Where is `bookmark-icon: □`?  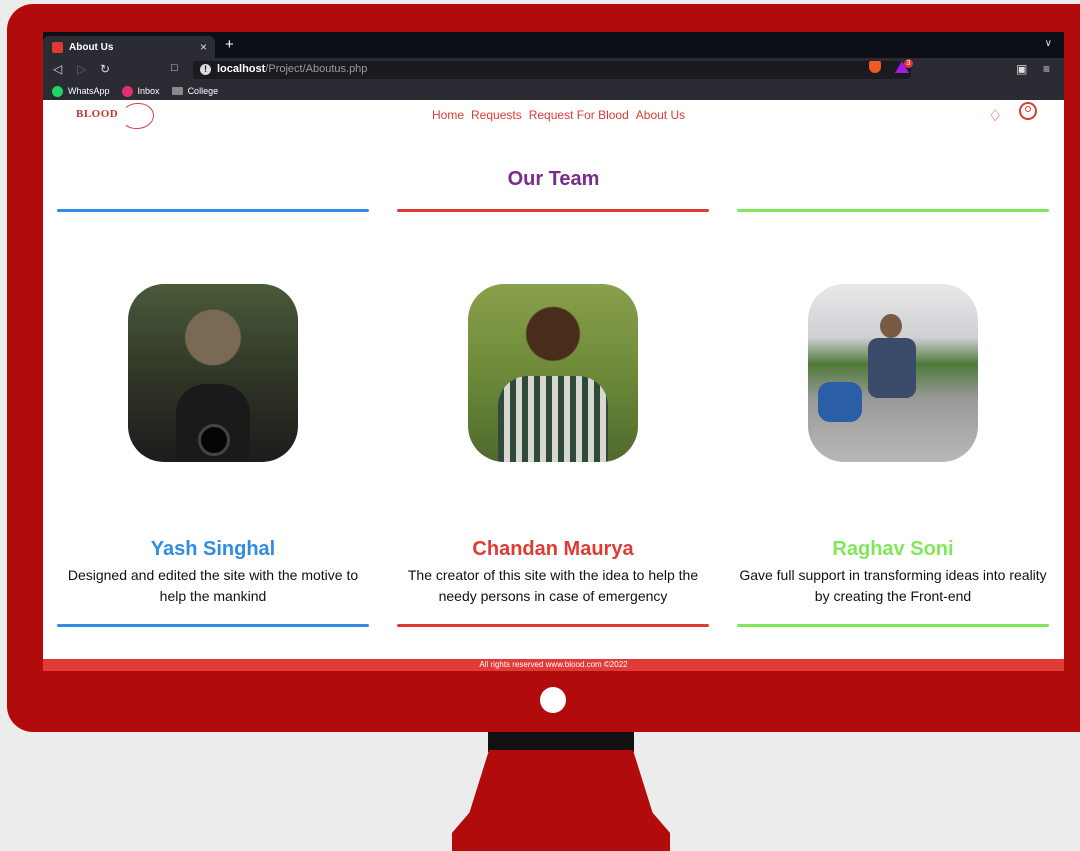 bookmark-icon: □ is located at coordinates (174, 68).